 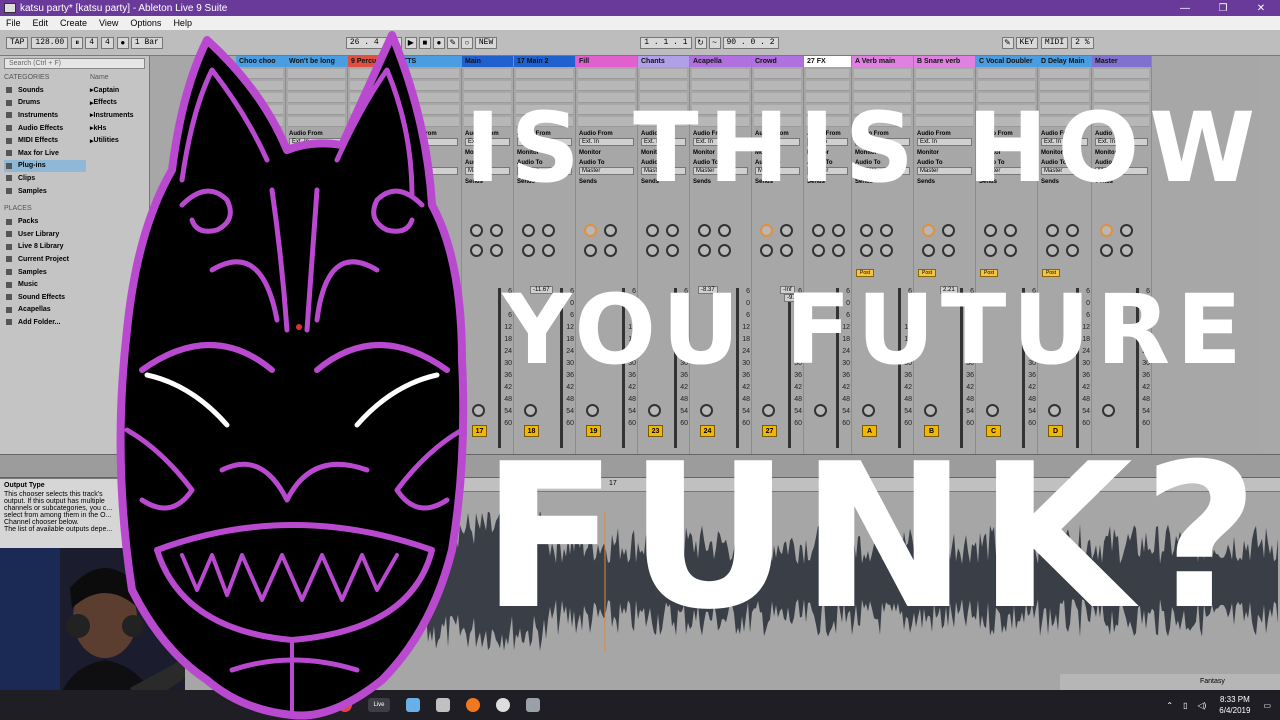 I want to click on track-title-bar: Crowd, so click(x=777, y=61).